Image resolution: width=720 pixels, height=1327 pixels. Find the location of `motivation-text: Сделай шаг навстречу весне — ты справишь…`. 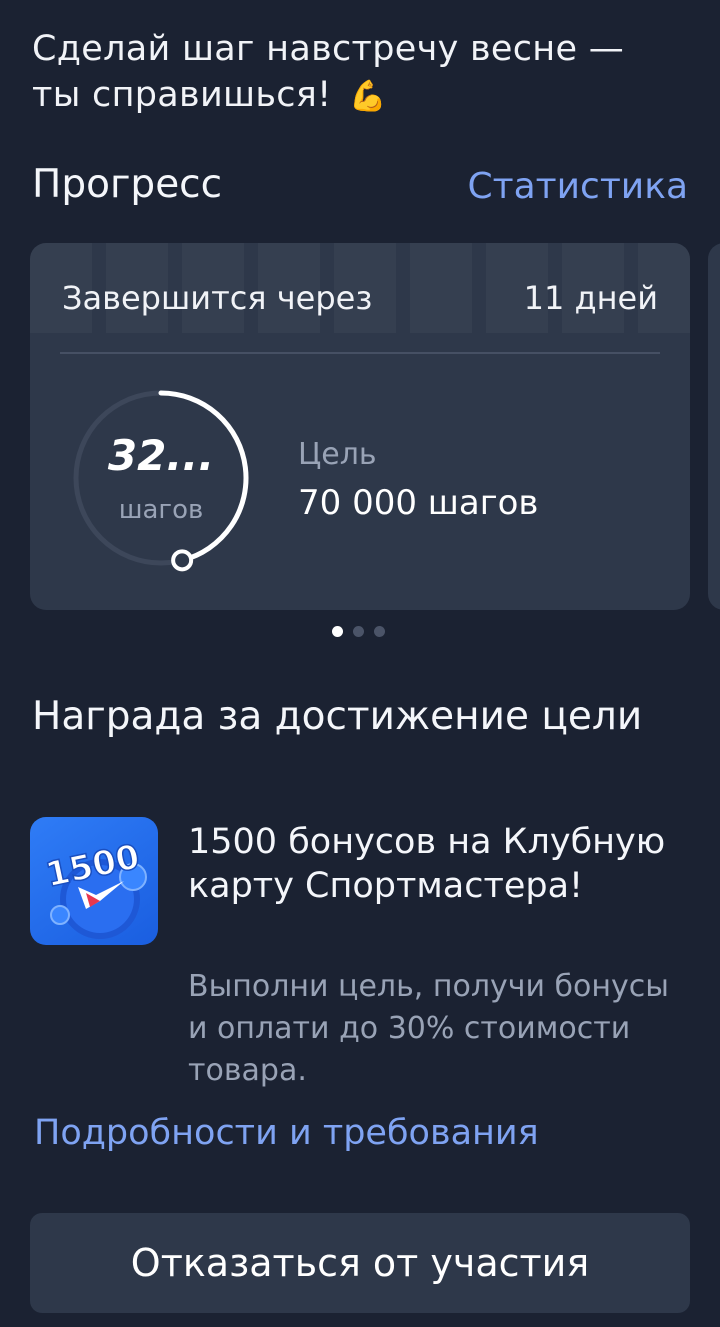

motivation-text: Сделай шаг навстречу весне — ты справишь… is located at coordinates (362, 73).